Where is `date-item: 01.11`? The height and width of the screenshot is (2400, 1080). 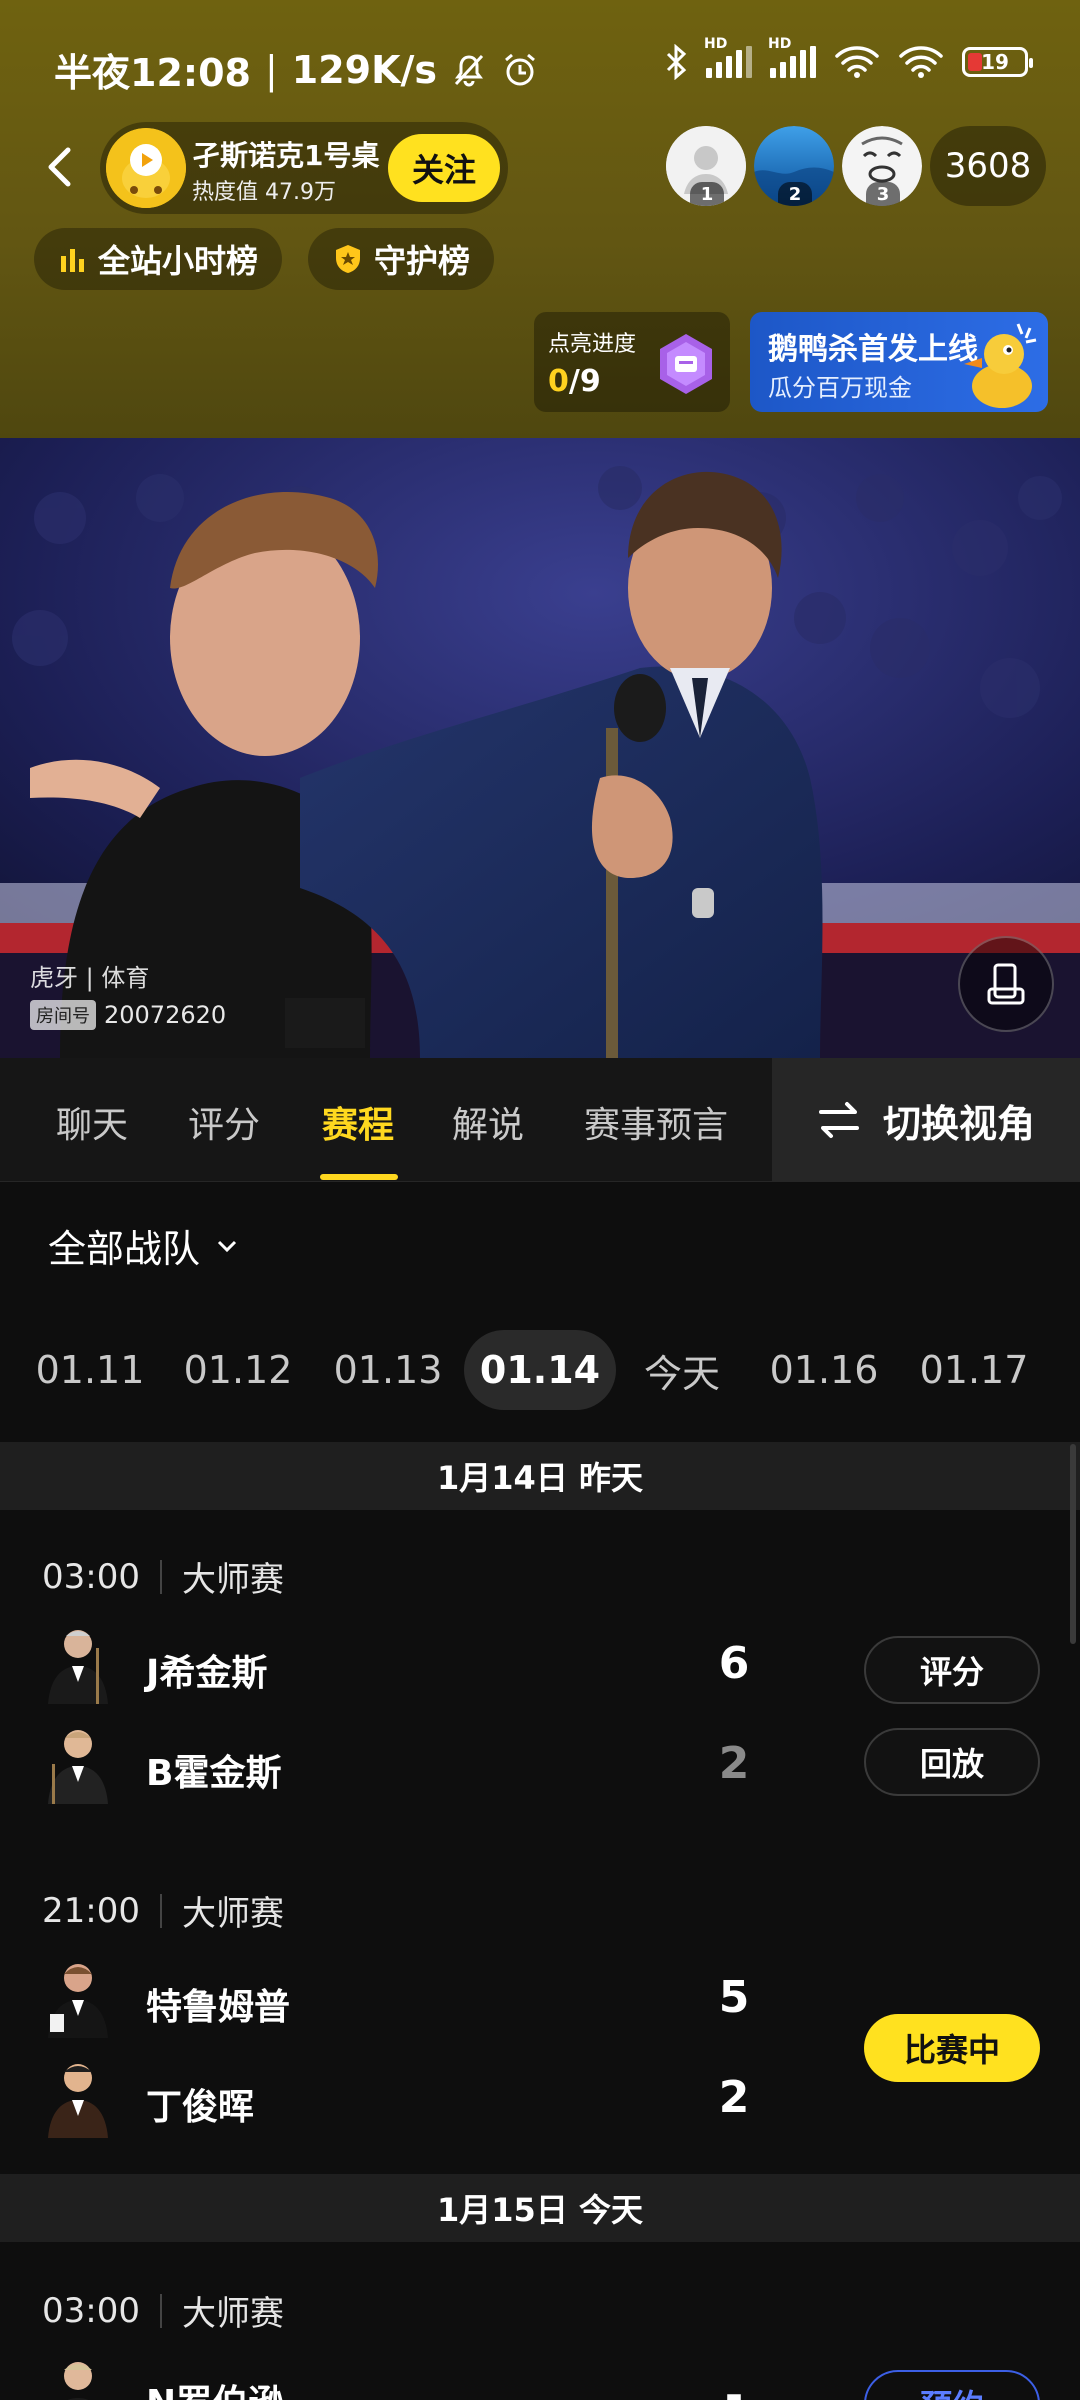
date-item: 01.11 is located at coordinates (90, 1370).